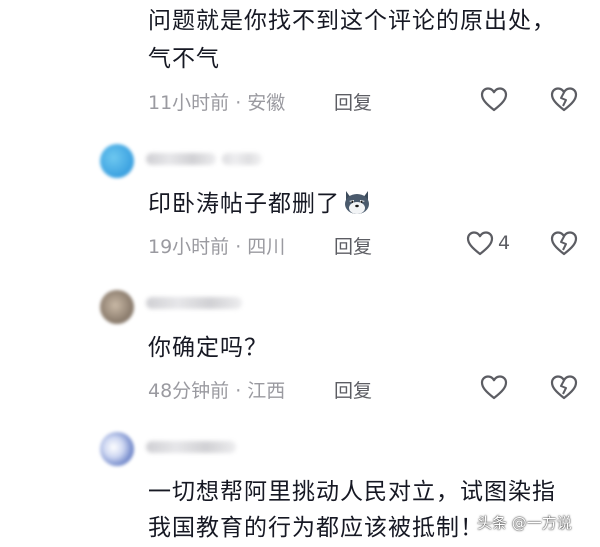 The image size is (600, 547). I want to click on comment-text-content: 印卧涛帖子都删了, so click(244, 204).